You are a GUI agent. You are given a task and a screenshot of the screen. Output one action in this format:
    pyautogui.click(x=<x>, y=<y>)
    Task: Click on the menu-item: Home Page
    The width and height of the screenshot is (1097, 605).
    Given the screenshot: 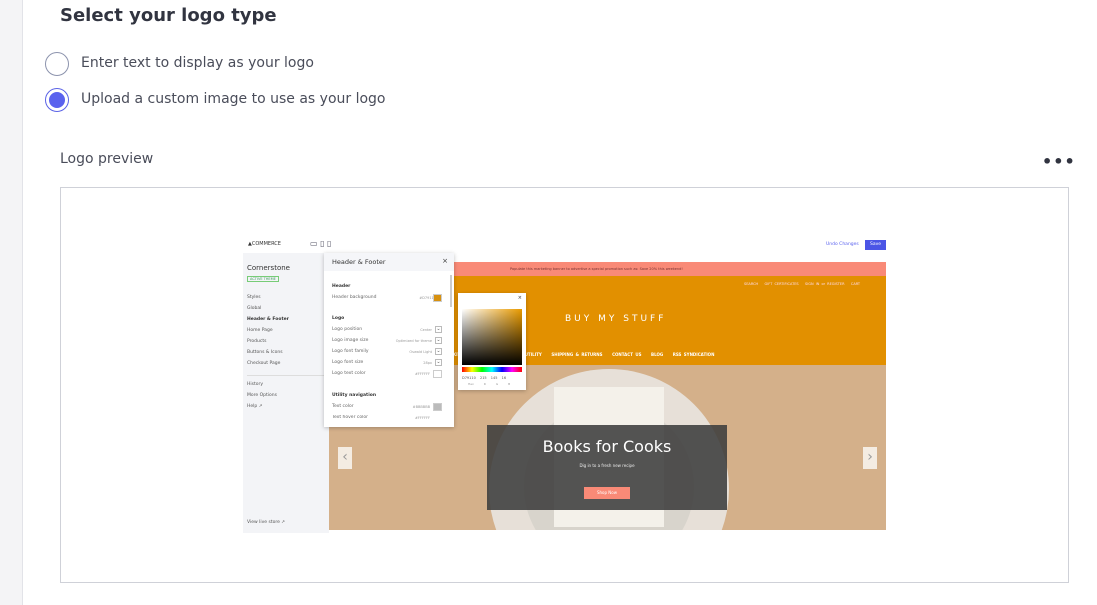 What is the action you would take?
    pyautogui.click(x=260, y=330)
    